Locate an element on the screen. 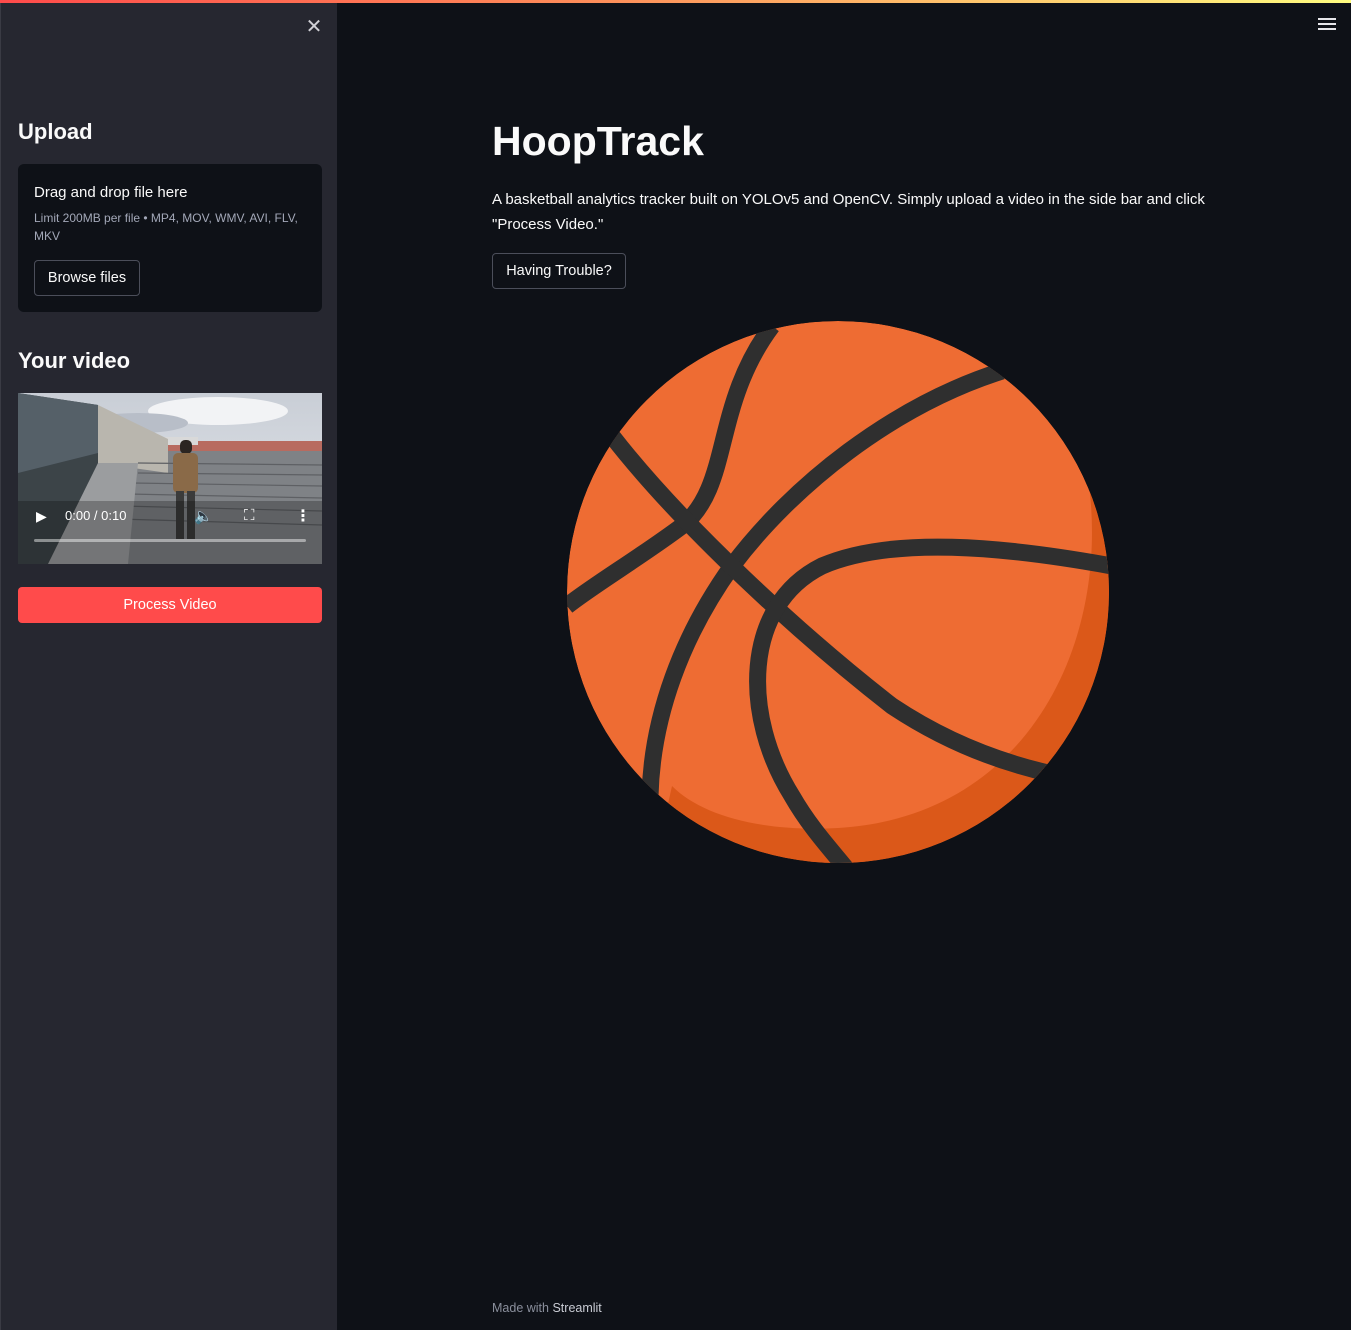 The width and height of the screenshot is (1351, 1330). video-player: ▶ 0:00 / 0:10 🔈 ⛶ ⋮ is located at coordinates (170, 478).